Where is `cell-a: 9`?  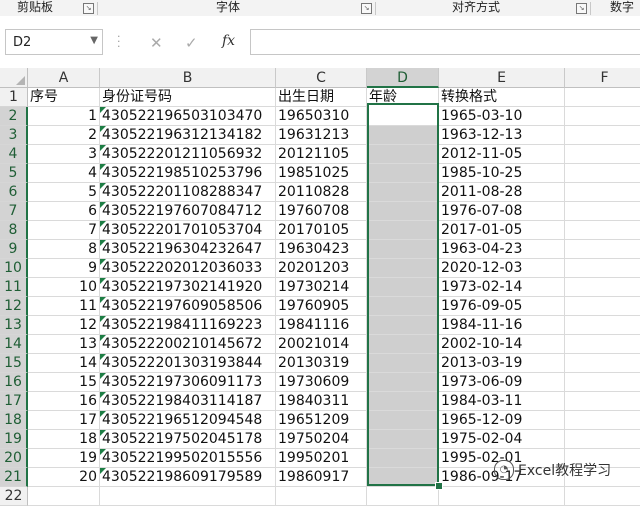
cell-a: 9 is located at coordinates (64, 268).